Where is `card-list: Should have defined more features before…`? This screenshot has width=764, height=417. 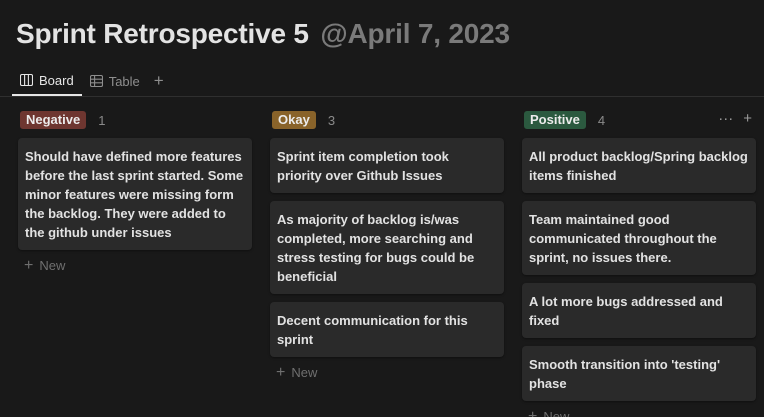
card-list: Should have defined more features before… is located at coordinates (135, 194).